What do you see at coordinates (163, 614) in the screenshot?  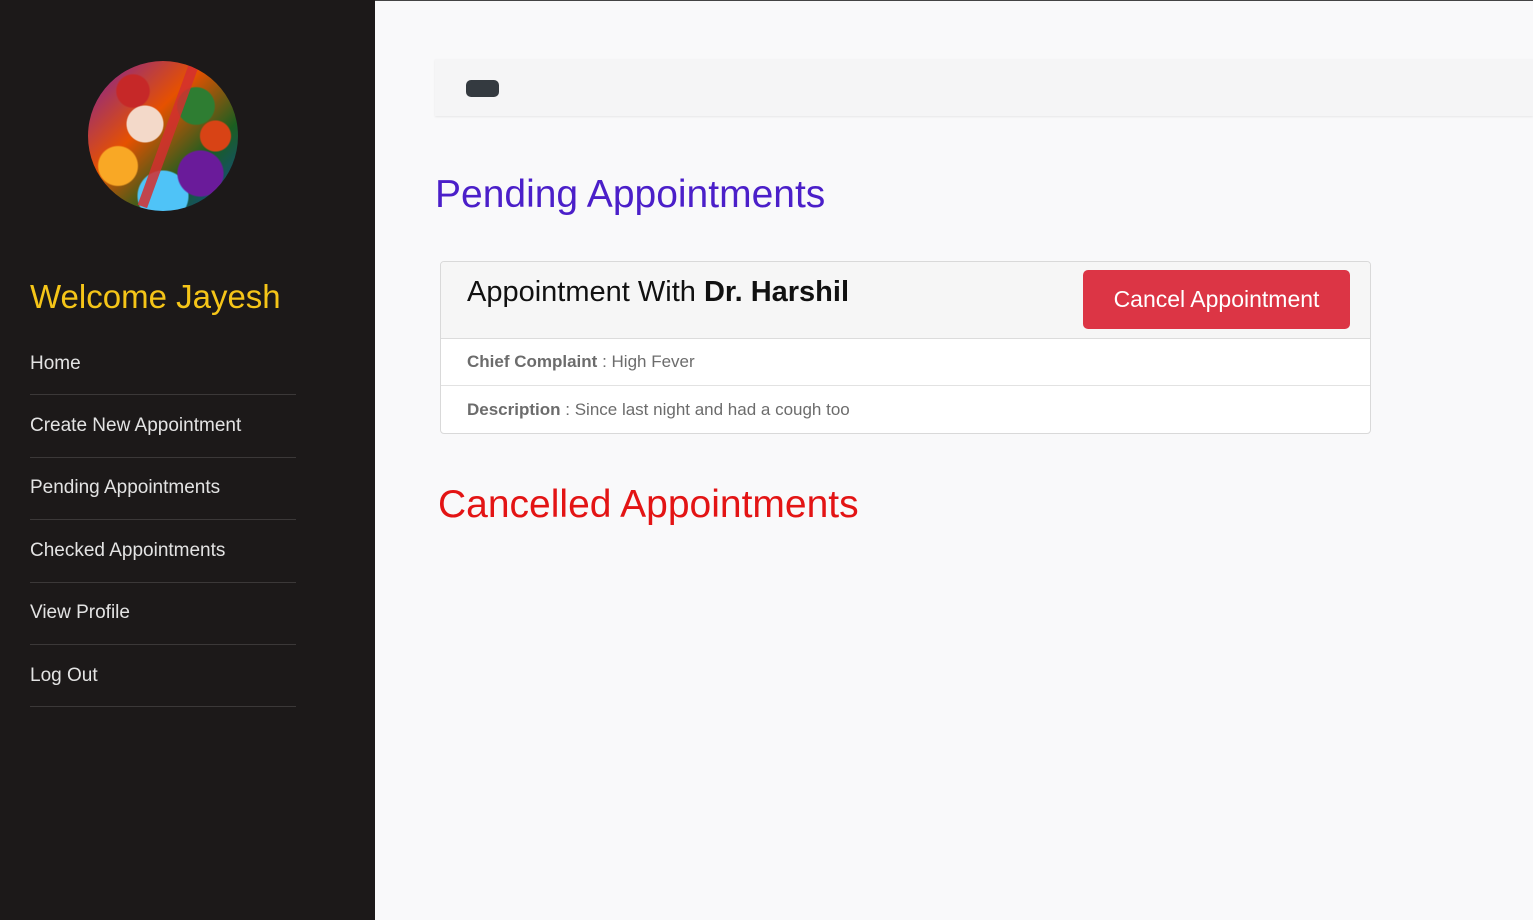 I see `sidebar-item-view-profile: View Profile` at bounding box center [163, 614].